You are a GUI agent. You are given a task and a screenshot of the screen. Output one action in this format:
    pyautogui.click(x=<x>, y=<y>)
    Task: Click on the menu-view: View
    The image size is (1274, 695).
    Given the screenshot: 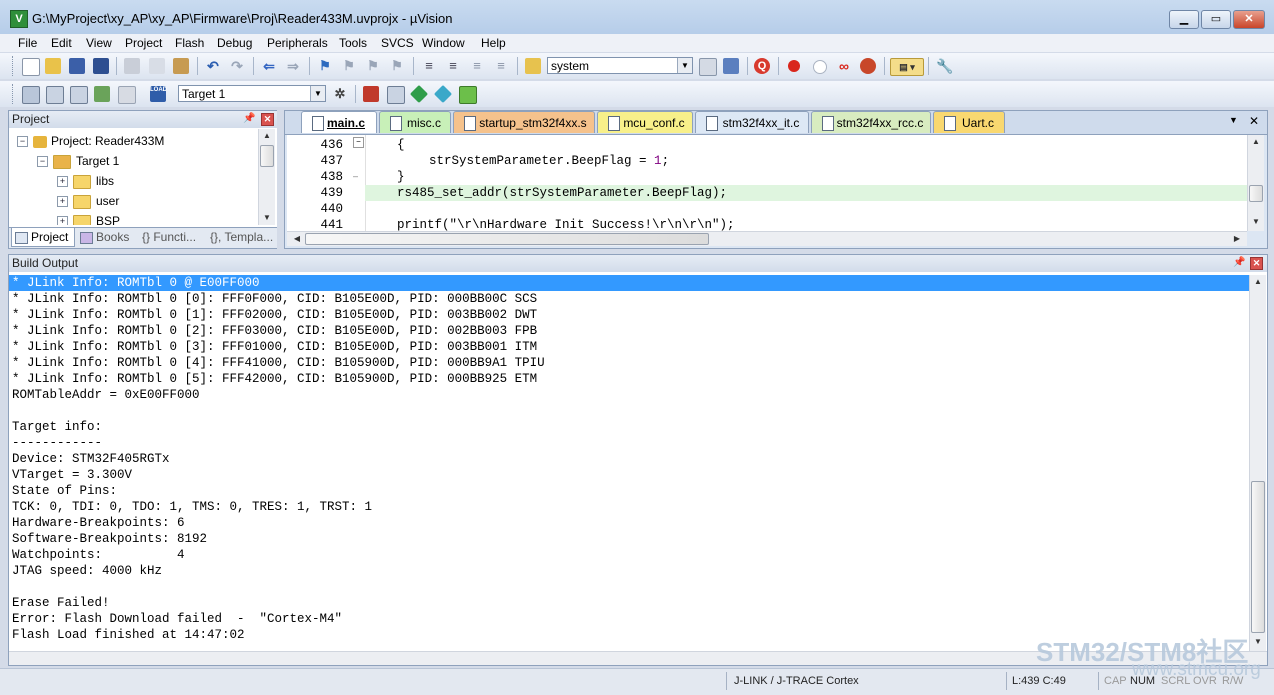 What is the action you would take?
    pyautogui.click(x=99, y=43)
    